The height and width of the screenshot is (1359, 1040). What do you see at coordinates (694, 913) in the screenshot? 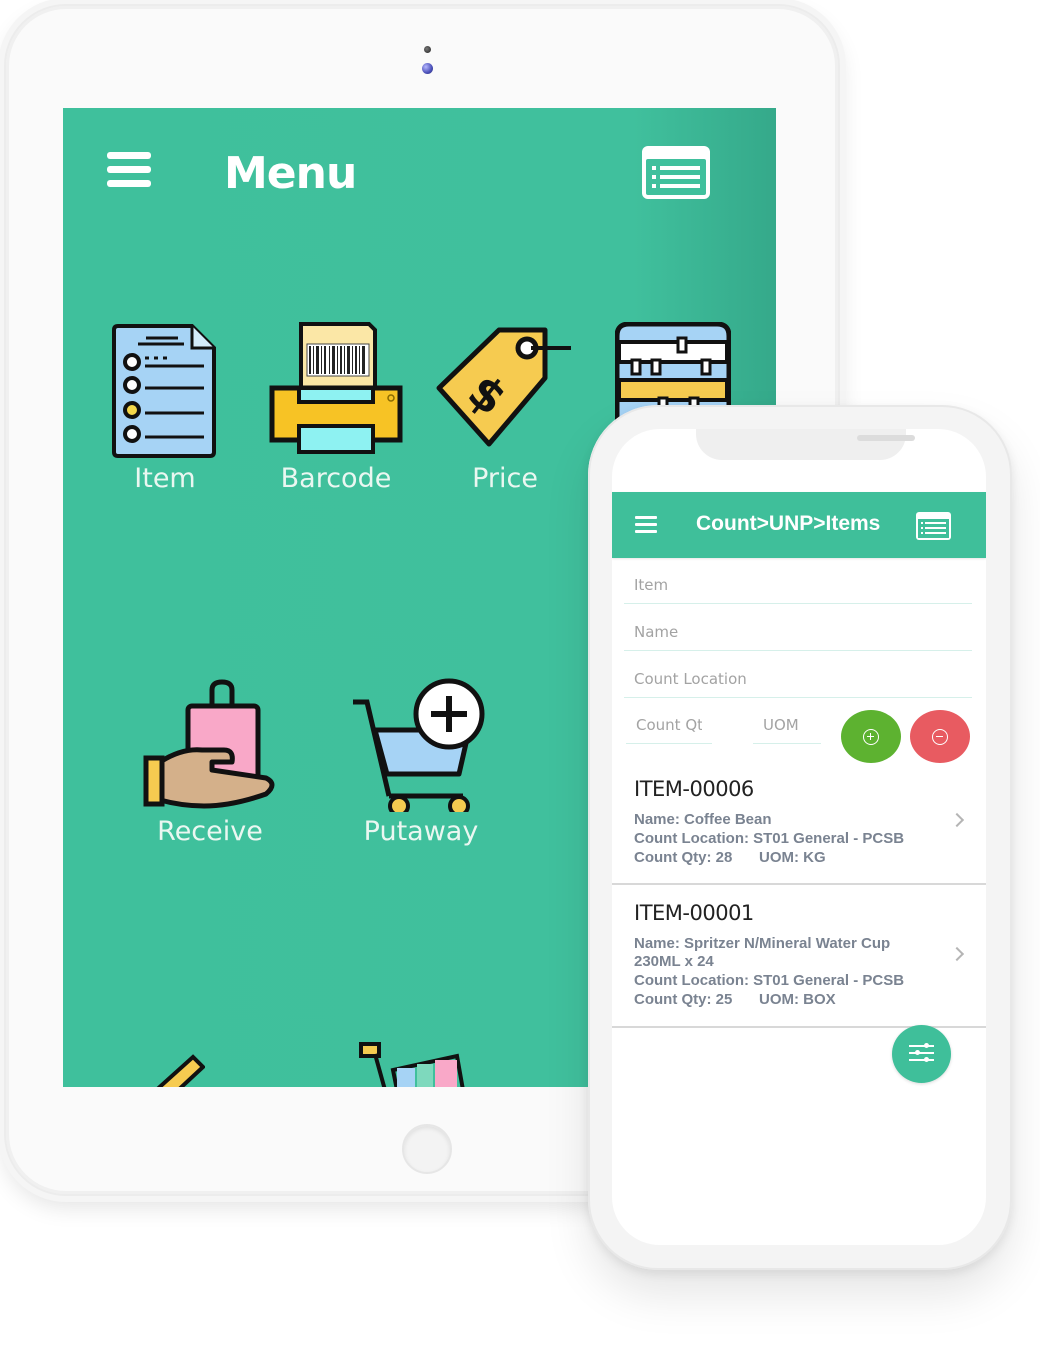
I see `item-code: ITEM-00001` at bounding box center [694, 913].